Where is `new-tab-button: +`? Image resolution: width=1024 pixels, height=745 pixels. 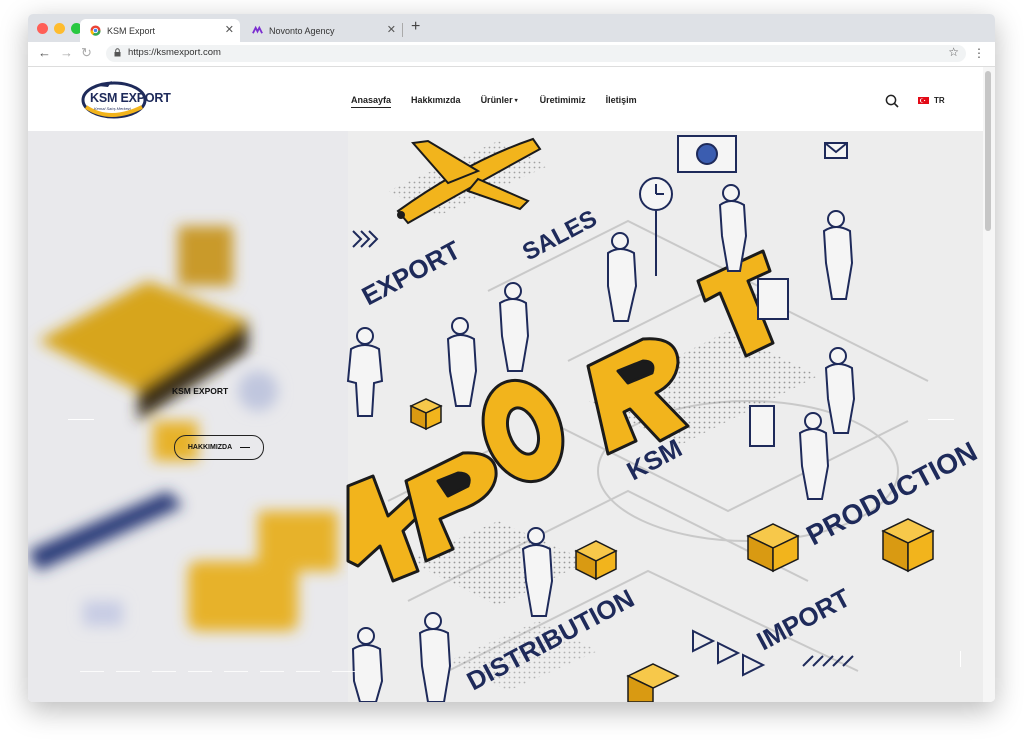
new-tab-button: + is located at coordinates (415, 27).